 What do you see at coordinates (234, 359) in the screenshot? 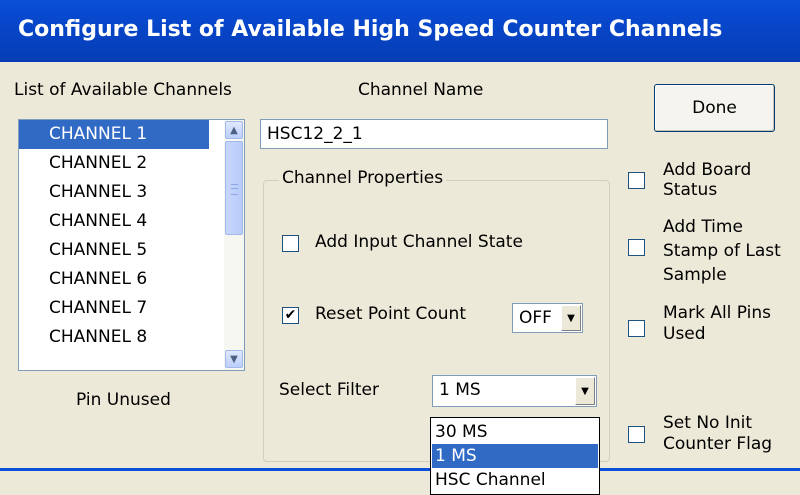
I see `chevron-down-icon: ▼` at bounding box center [234, 359].